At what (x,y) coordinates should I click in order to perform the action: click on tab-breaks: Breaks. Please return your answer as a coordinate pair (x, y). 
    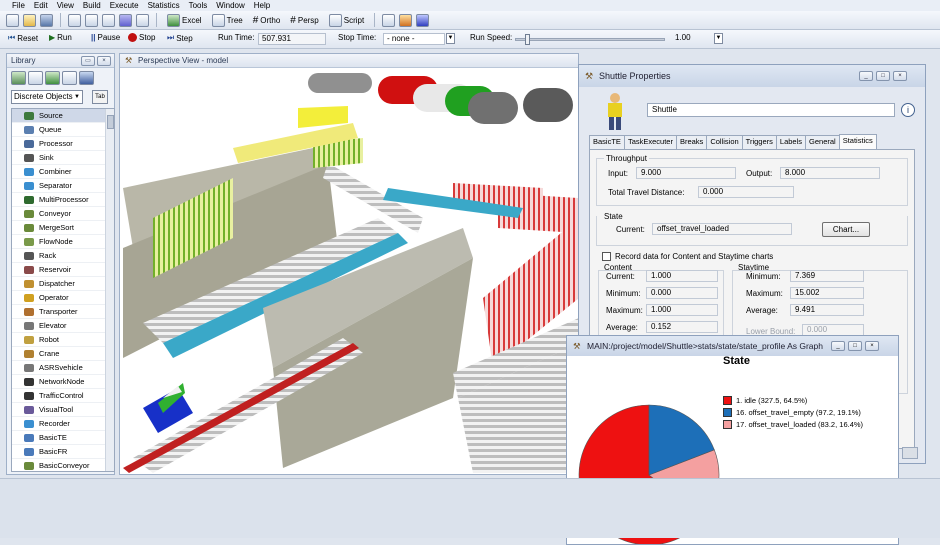
    Looking at the image, I should click on (691, 142).